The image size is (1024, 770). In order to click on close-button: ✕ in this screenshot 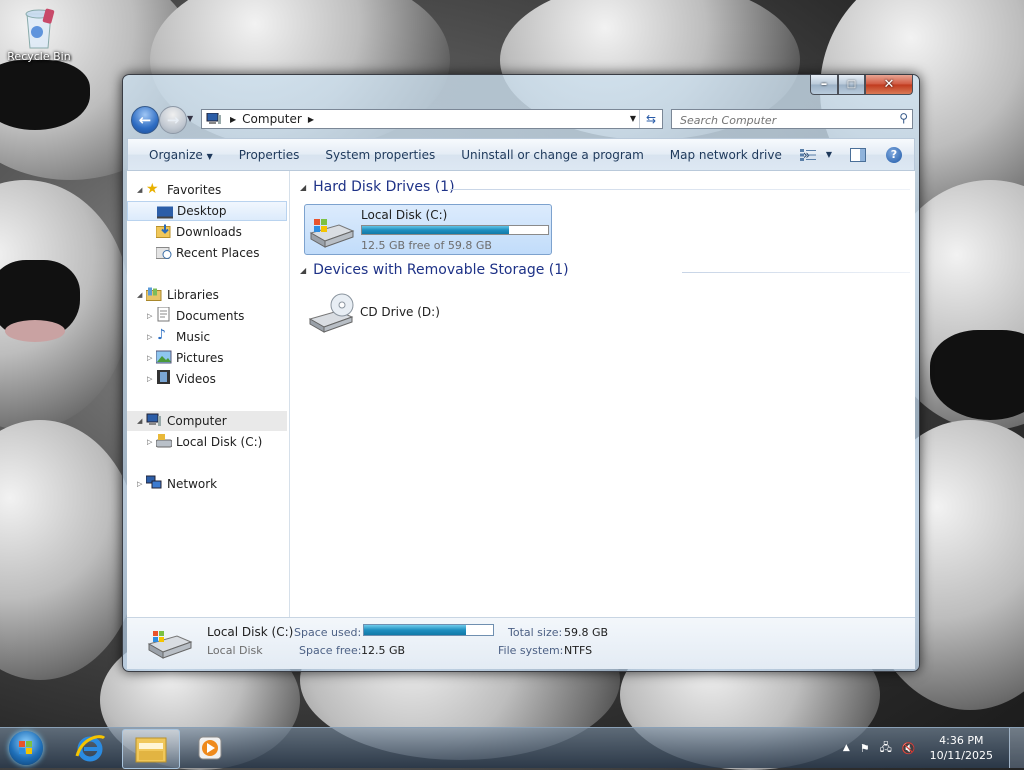, I will do `click(889, 85)`.